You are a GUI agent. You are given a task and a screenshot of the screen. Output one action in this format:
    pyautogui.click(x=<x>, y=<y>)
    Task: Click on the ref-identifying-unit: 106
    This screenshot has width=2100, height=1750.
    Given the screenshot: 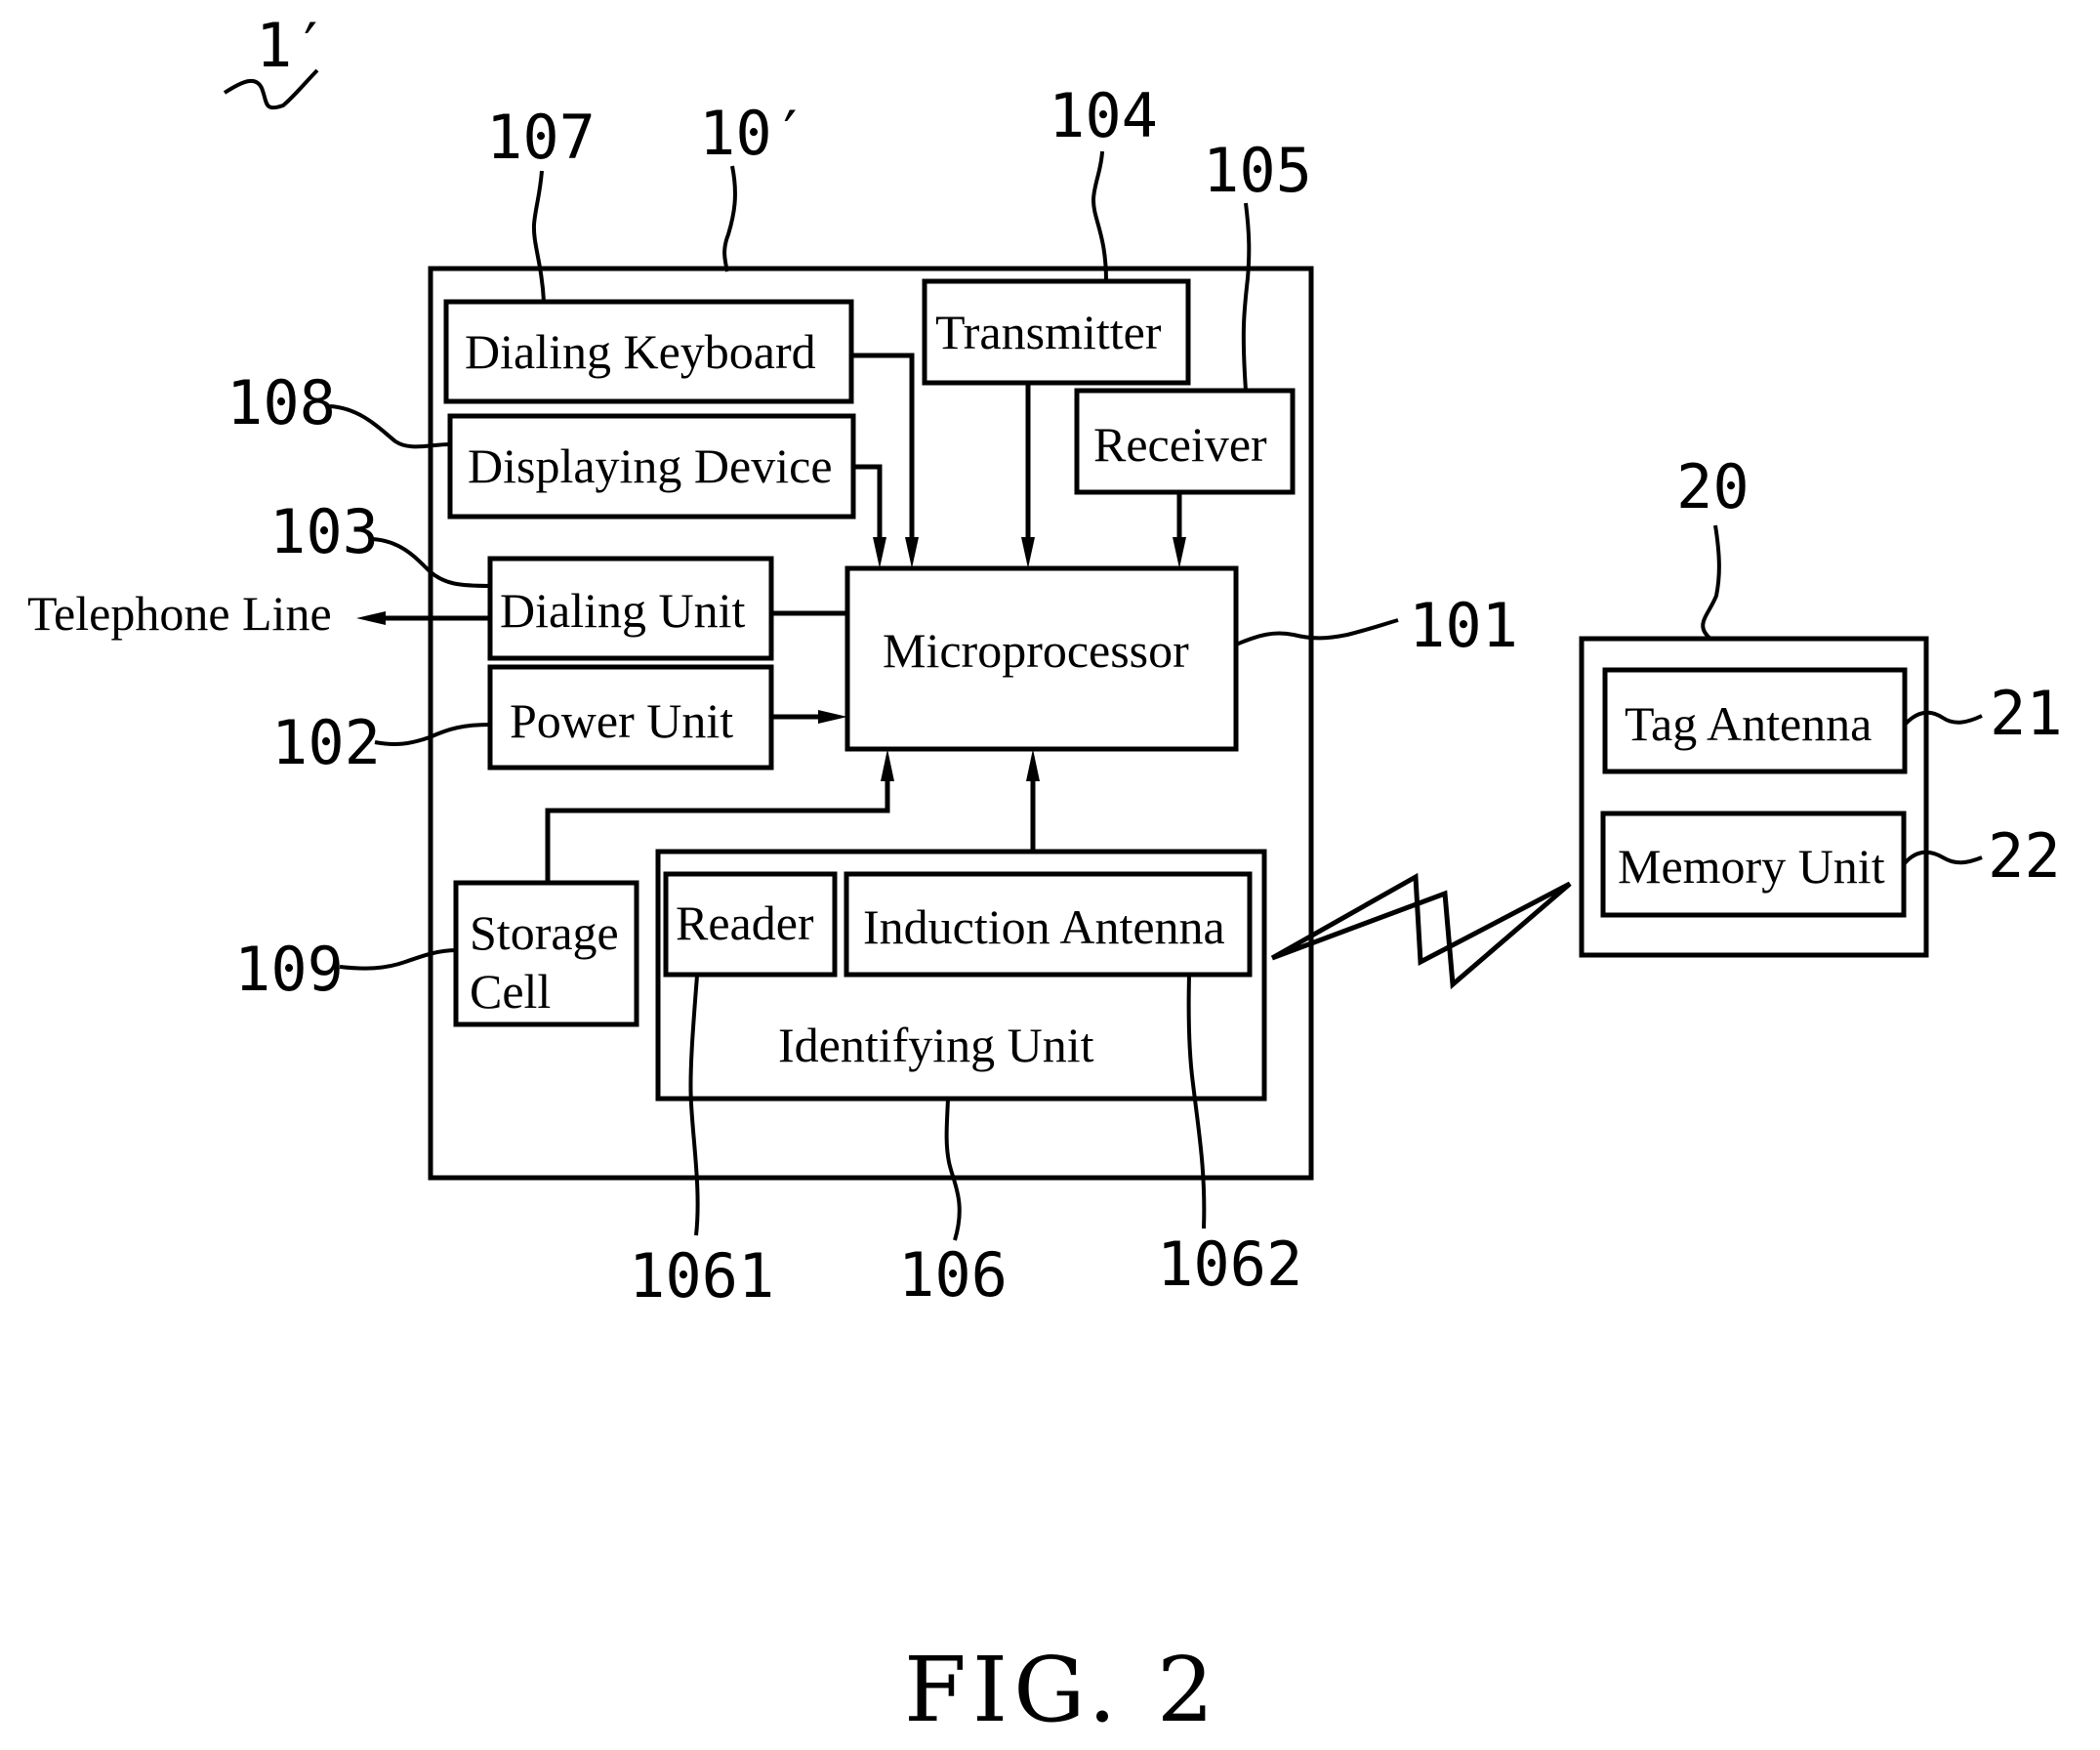 What is the action you would take?
    pyautogui.click(x=953, y=1275)
    